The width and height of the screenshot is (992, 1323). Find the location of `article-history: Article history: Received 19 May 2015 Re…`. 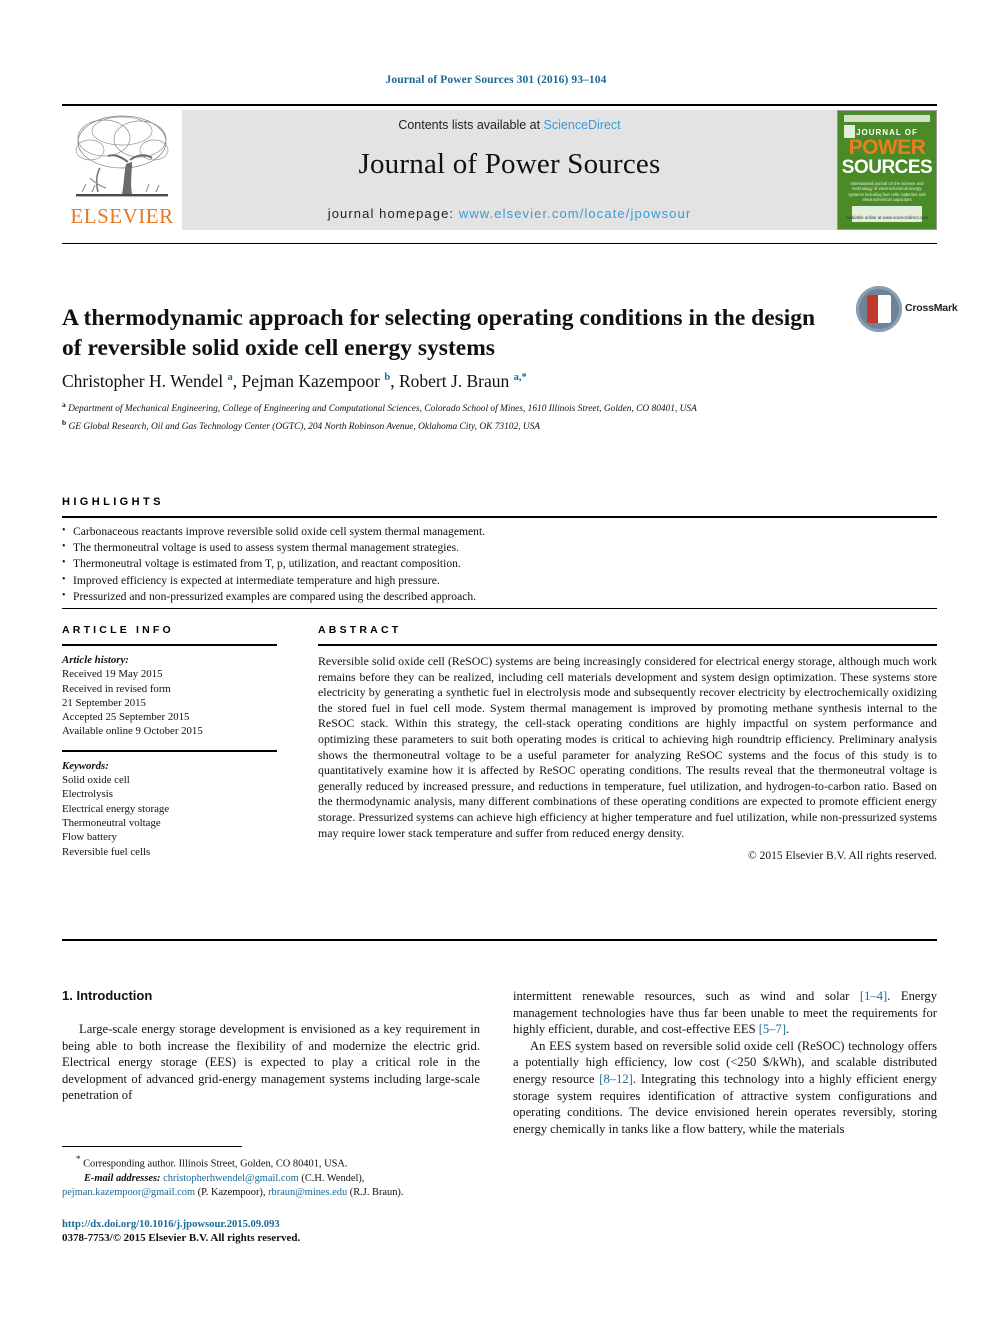

article-history: Article history: Received 19 May 2015 Re… is located at coordinates (169, 696).